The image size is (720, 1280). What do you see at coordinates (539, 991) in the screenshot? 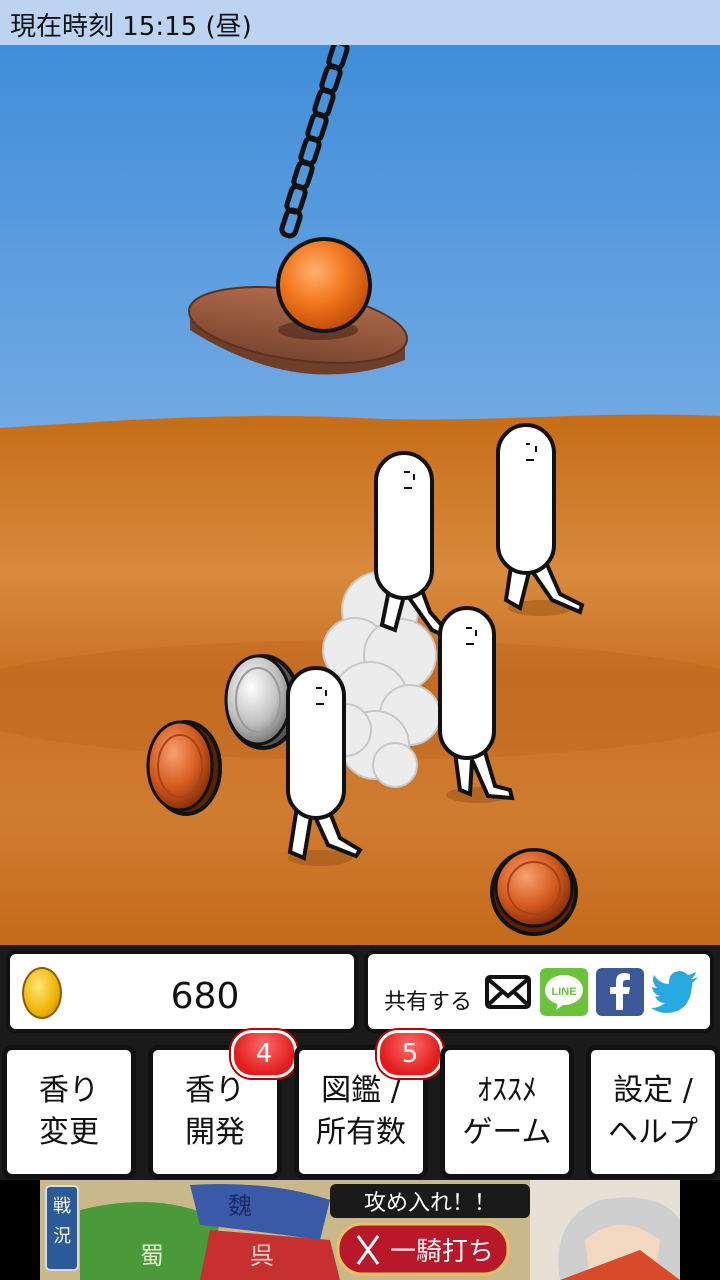
I see `share-bar: 共有する LINE` at bounding box center [539, 991].